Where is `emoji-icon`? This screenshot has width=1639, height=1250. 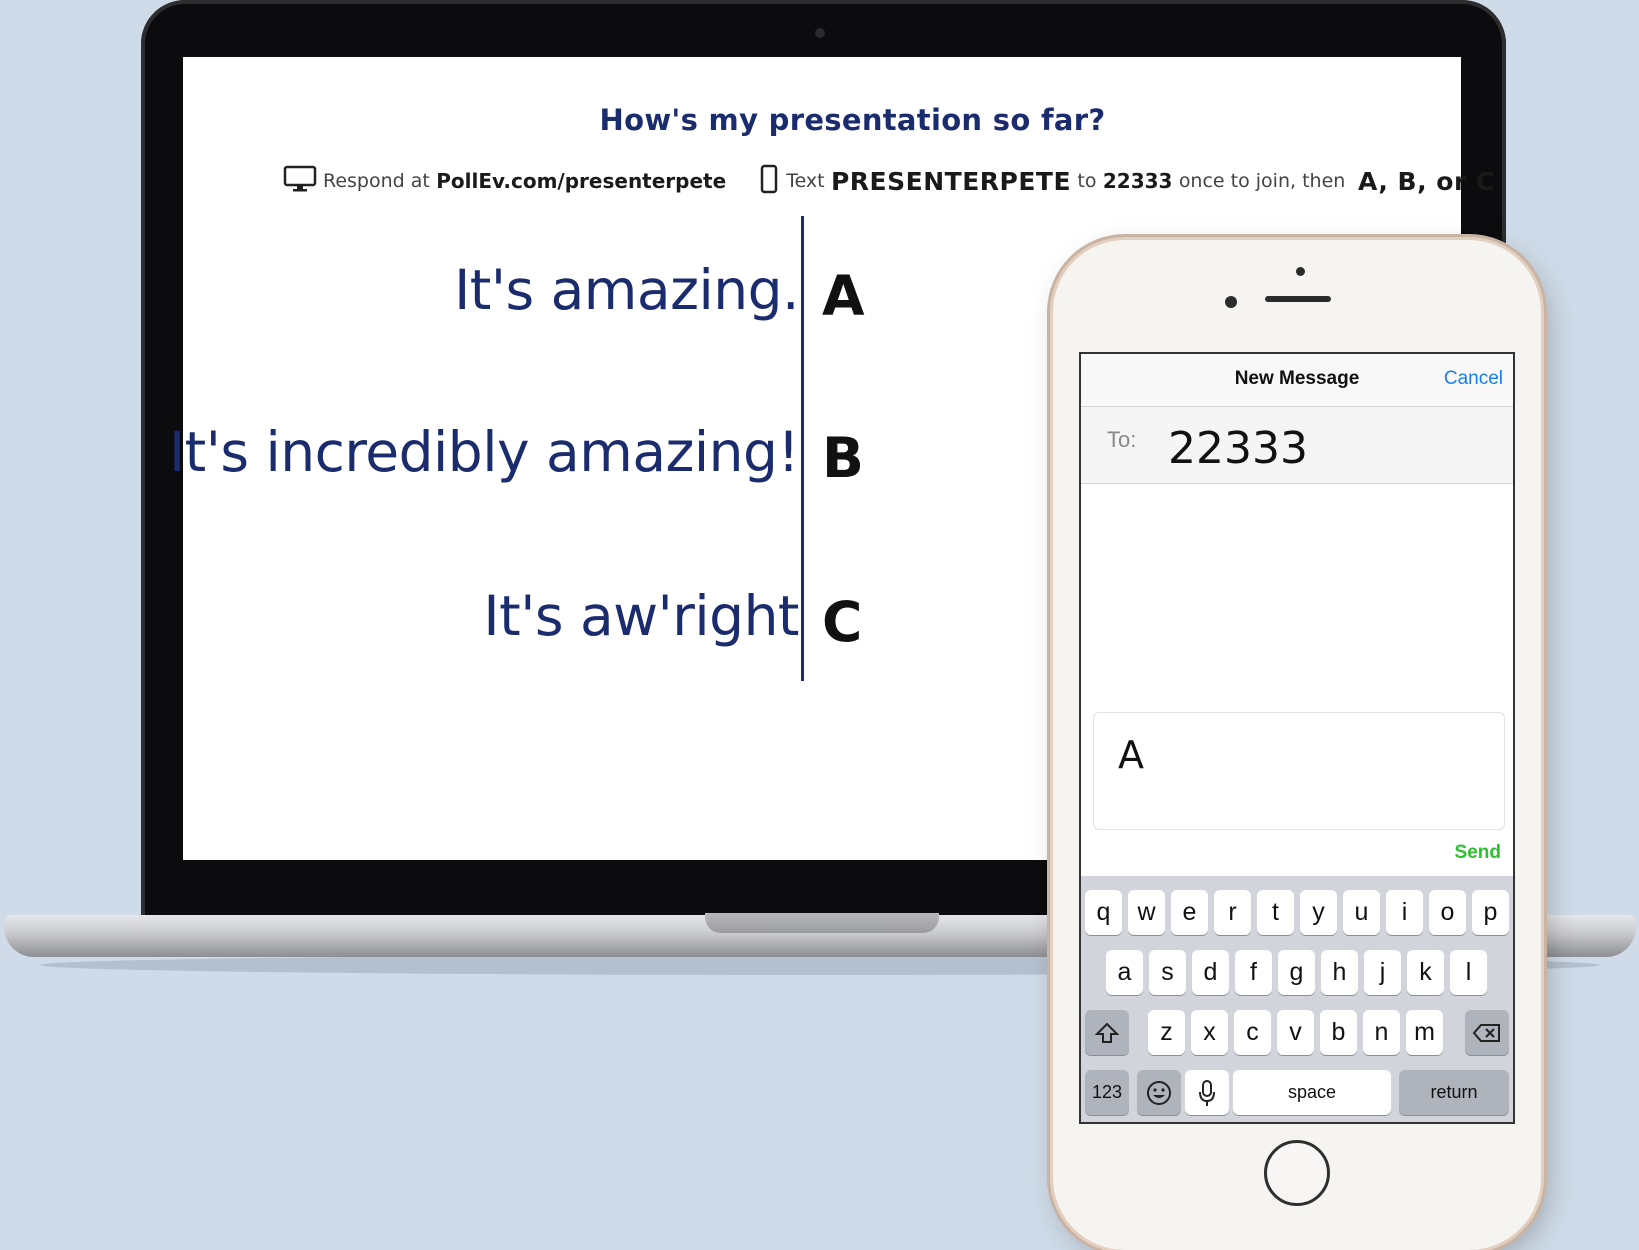
emoji-icon is located at coordinates (1159, 1092).